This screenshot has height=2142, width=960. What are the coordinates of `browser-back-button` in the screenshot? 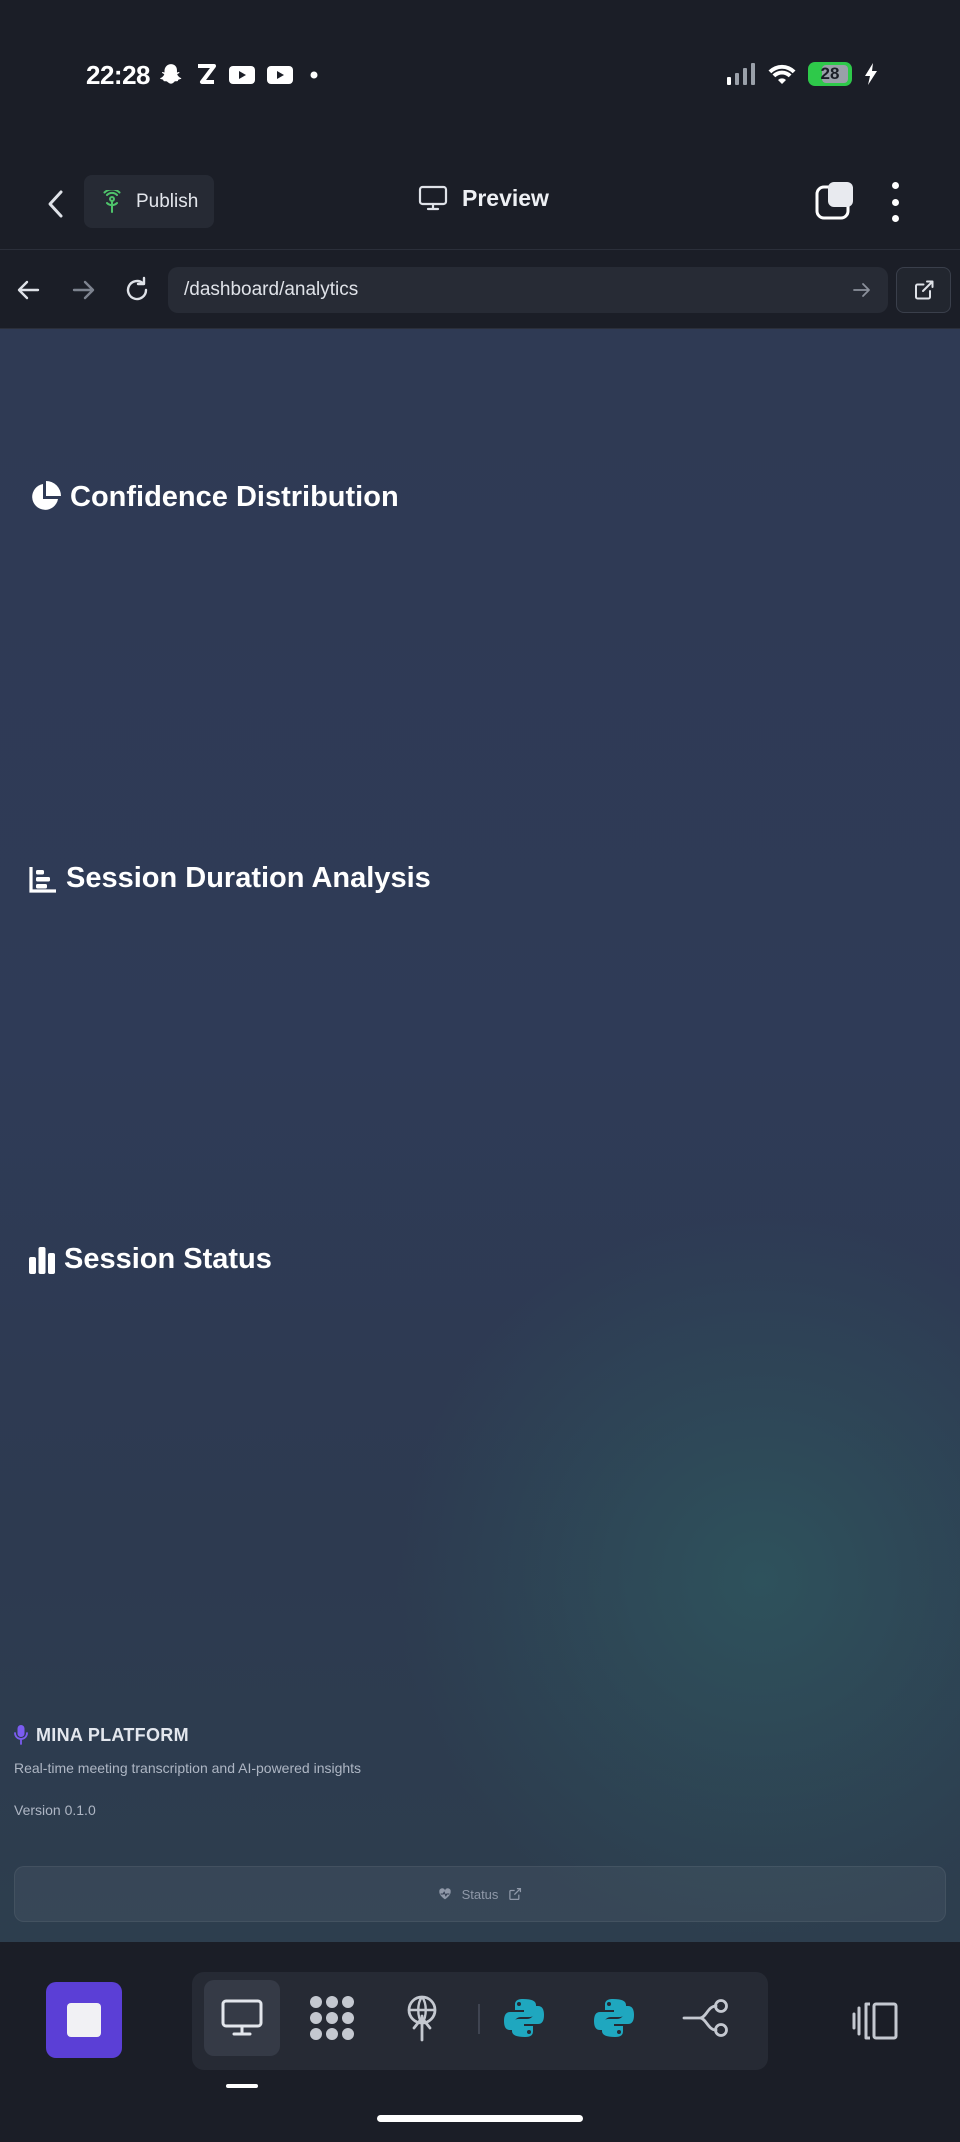 It's located at (29, 290).